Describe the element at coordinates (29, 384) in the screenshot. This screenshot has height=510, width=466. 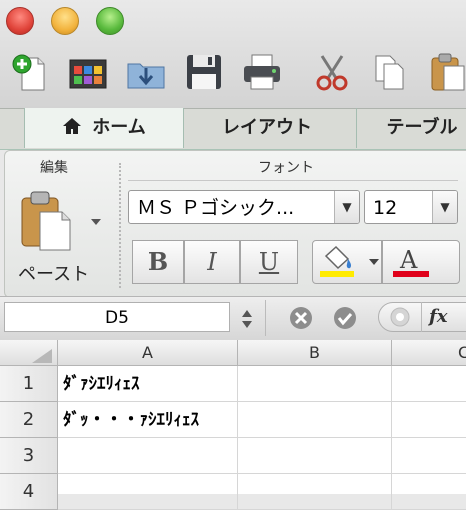
I see `row-header: 1` at that location.